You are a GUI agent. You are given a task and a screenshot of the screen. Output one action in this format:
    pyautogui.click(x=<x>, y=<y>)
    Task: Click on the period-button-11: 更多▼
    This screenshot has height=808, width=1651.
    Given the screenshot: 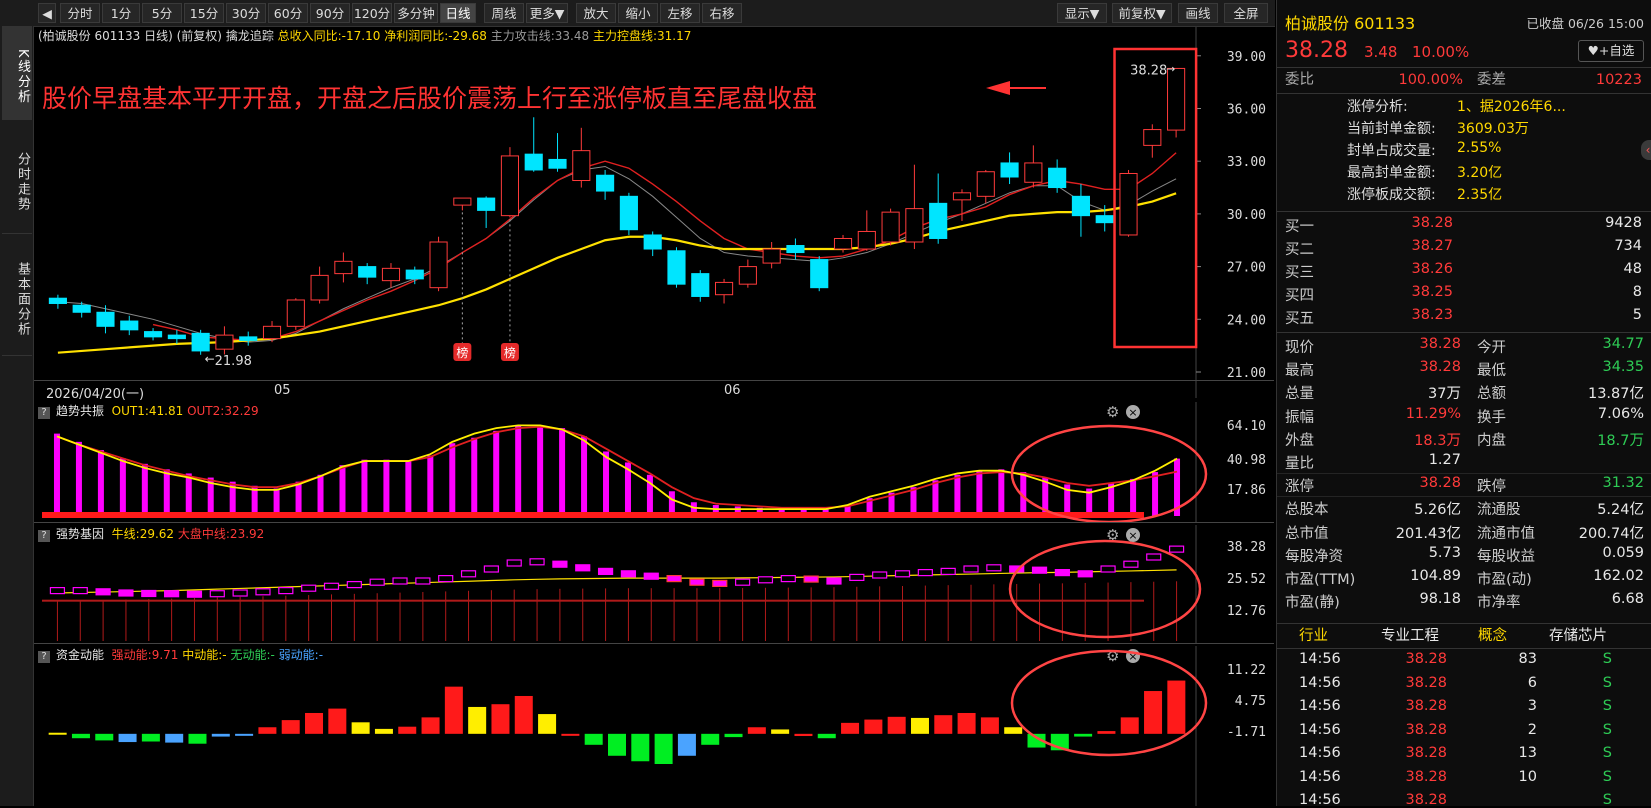 What is the action you would take?
    pyautogui.click(x=547, y=13)
    